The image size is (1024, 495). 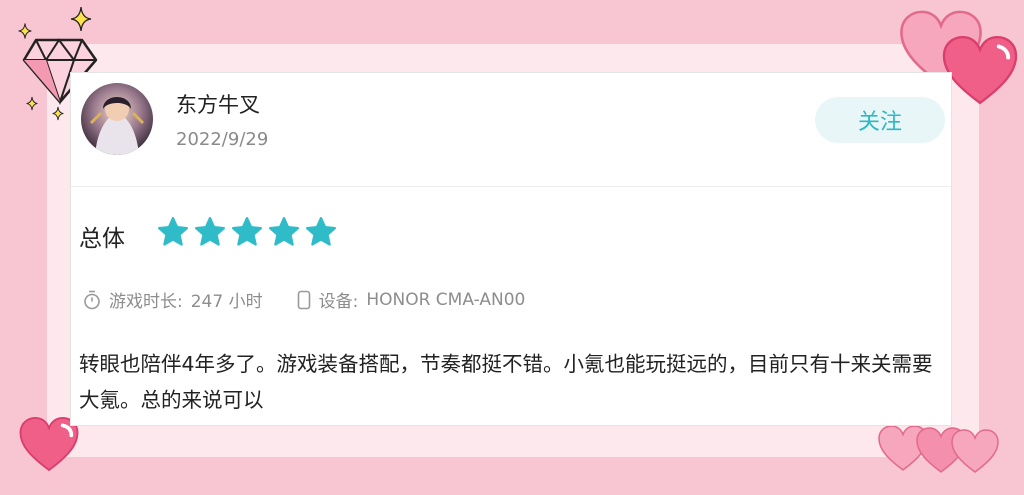 I want to click on avatar-image, so click(x=117, y=119).